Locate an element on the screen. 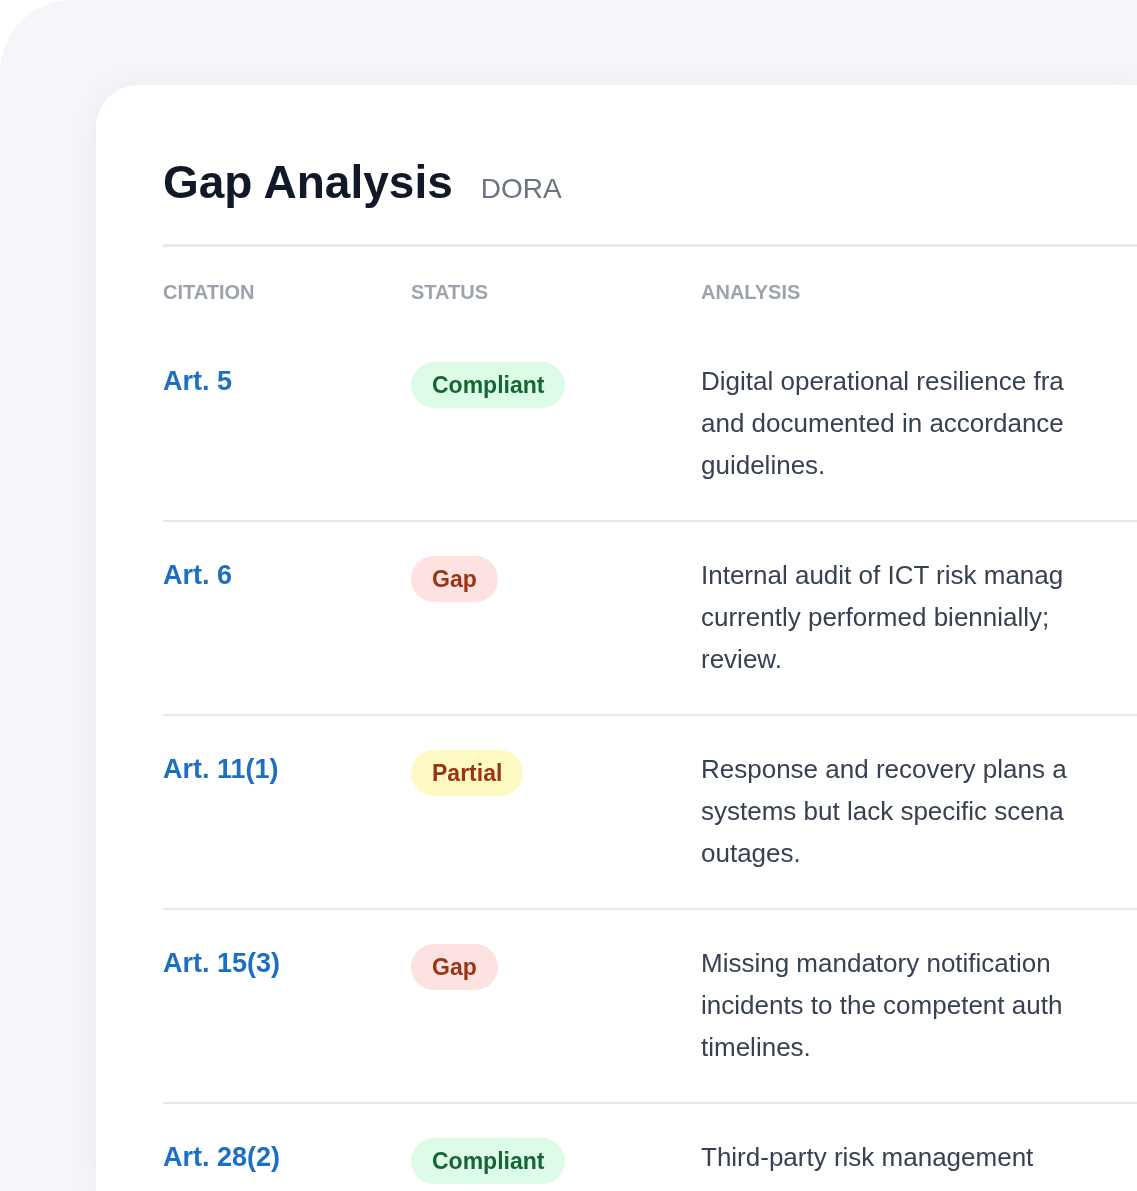 Image resolution: width=1137 pixels, height=1191 pixels. analysis-text: Third-party risk management is located at coordinates (868, 1157).